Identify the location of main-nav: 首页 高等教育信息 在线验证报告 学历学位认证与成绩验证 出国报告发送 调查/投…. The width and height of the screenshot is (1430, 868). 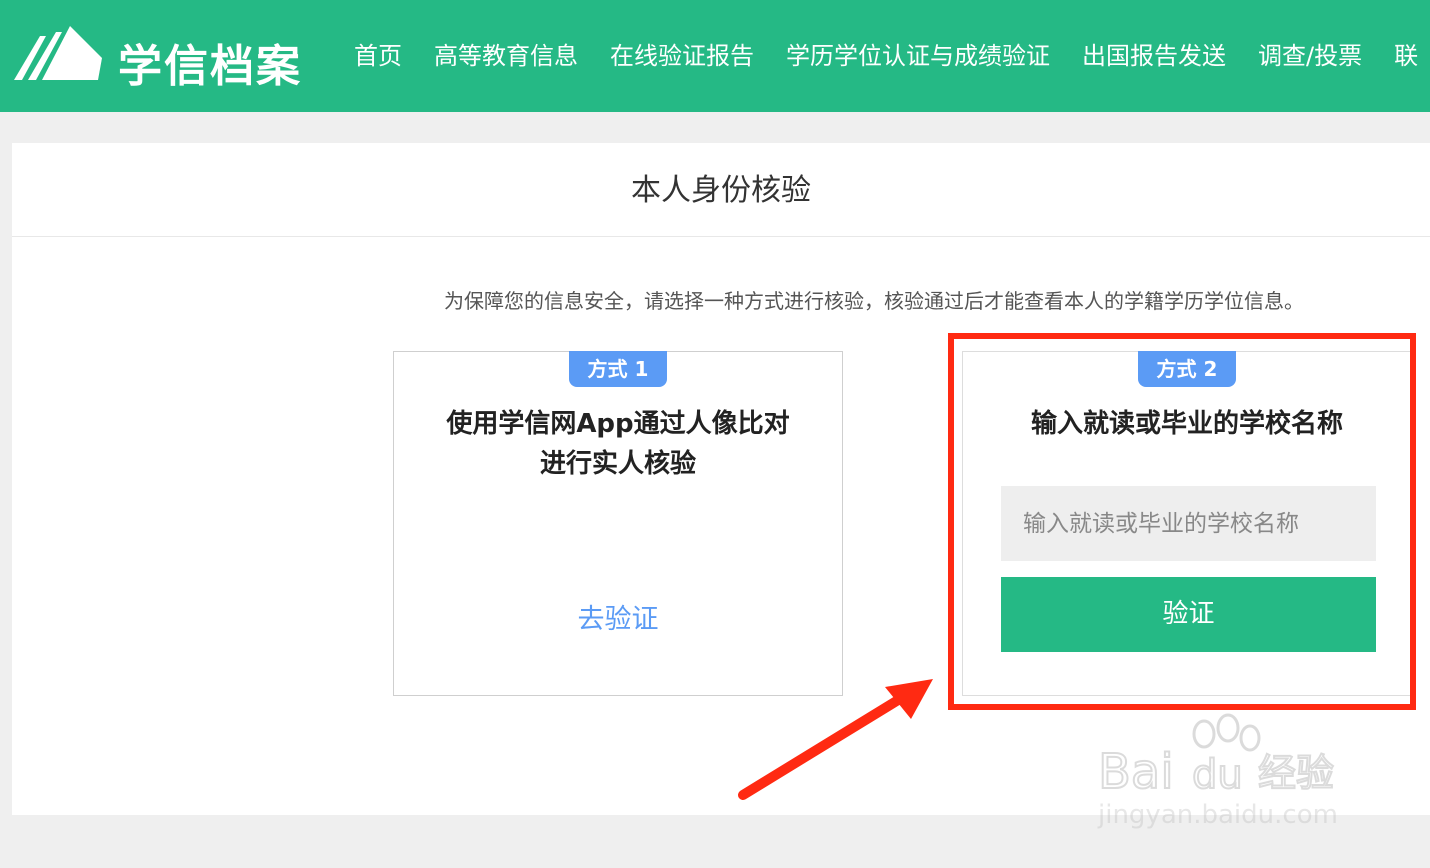
(884, 53).